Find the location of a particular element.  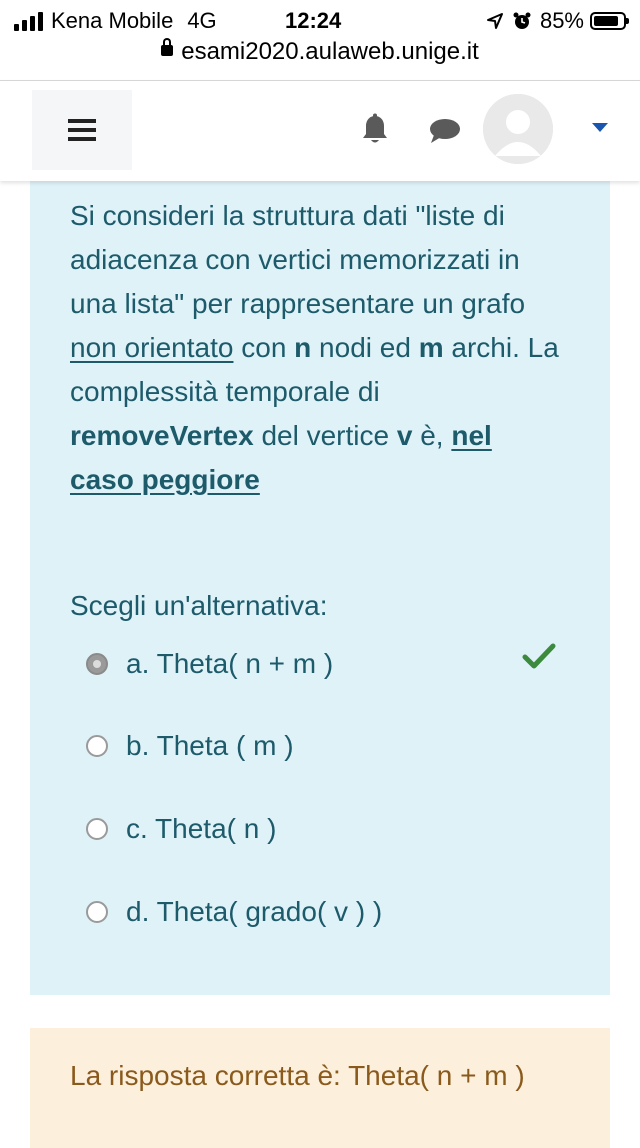

network-type: 4G is located at coordinates (202, 20).